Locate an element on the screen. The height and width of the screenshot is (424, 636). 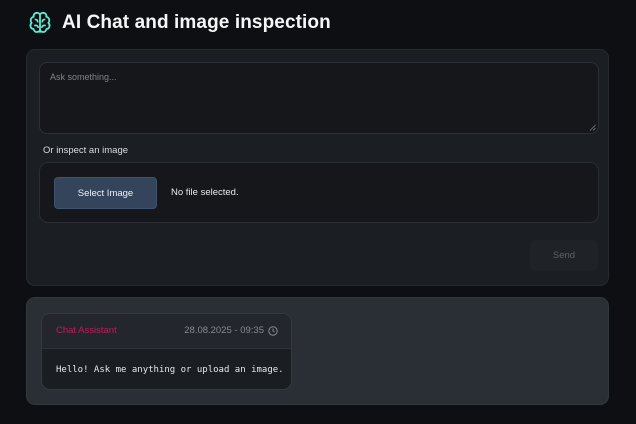
message-sender: Chat Assistant is located at coordinates (86, 330).